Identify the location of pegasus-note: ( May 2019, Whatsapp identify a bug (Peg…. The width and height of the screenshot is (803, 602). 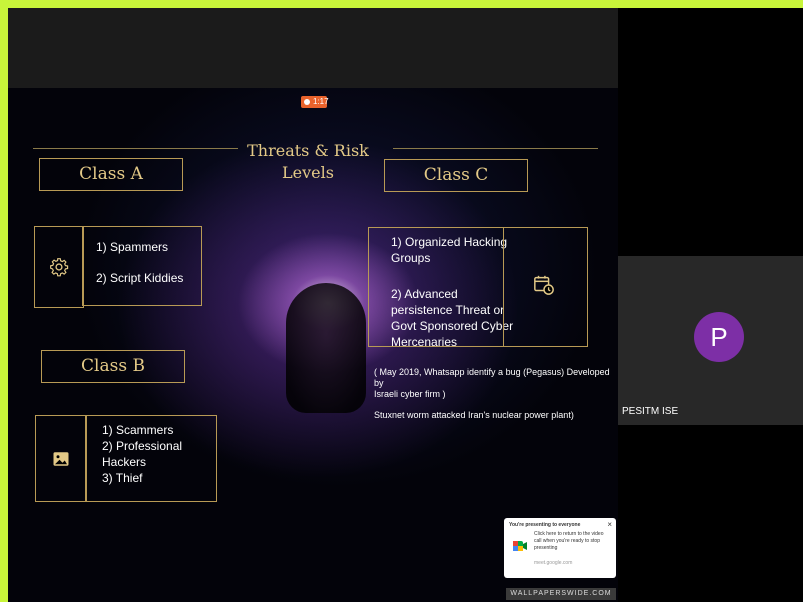
(496, 383).